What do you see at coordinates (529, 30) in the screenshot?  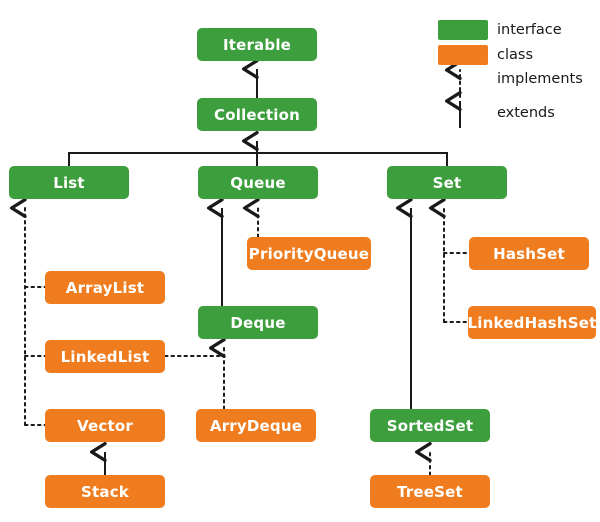 I see `legend-label-interface: interface` at bounding box center [529, 30].